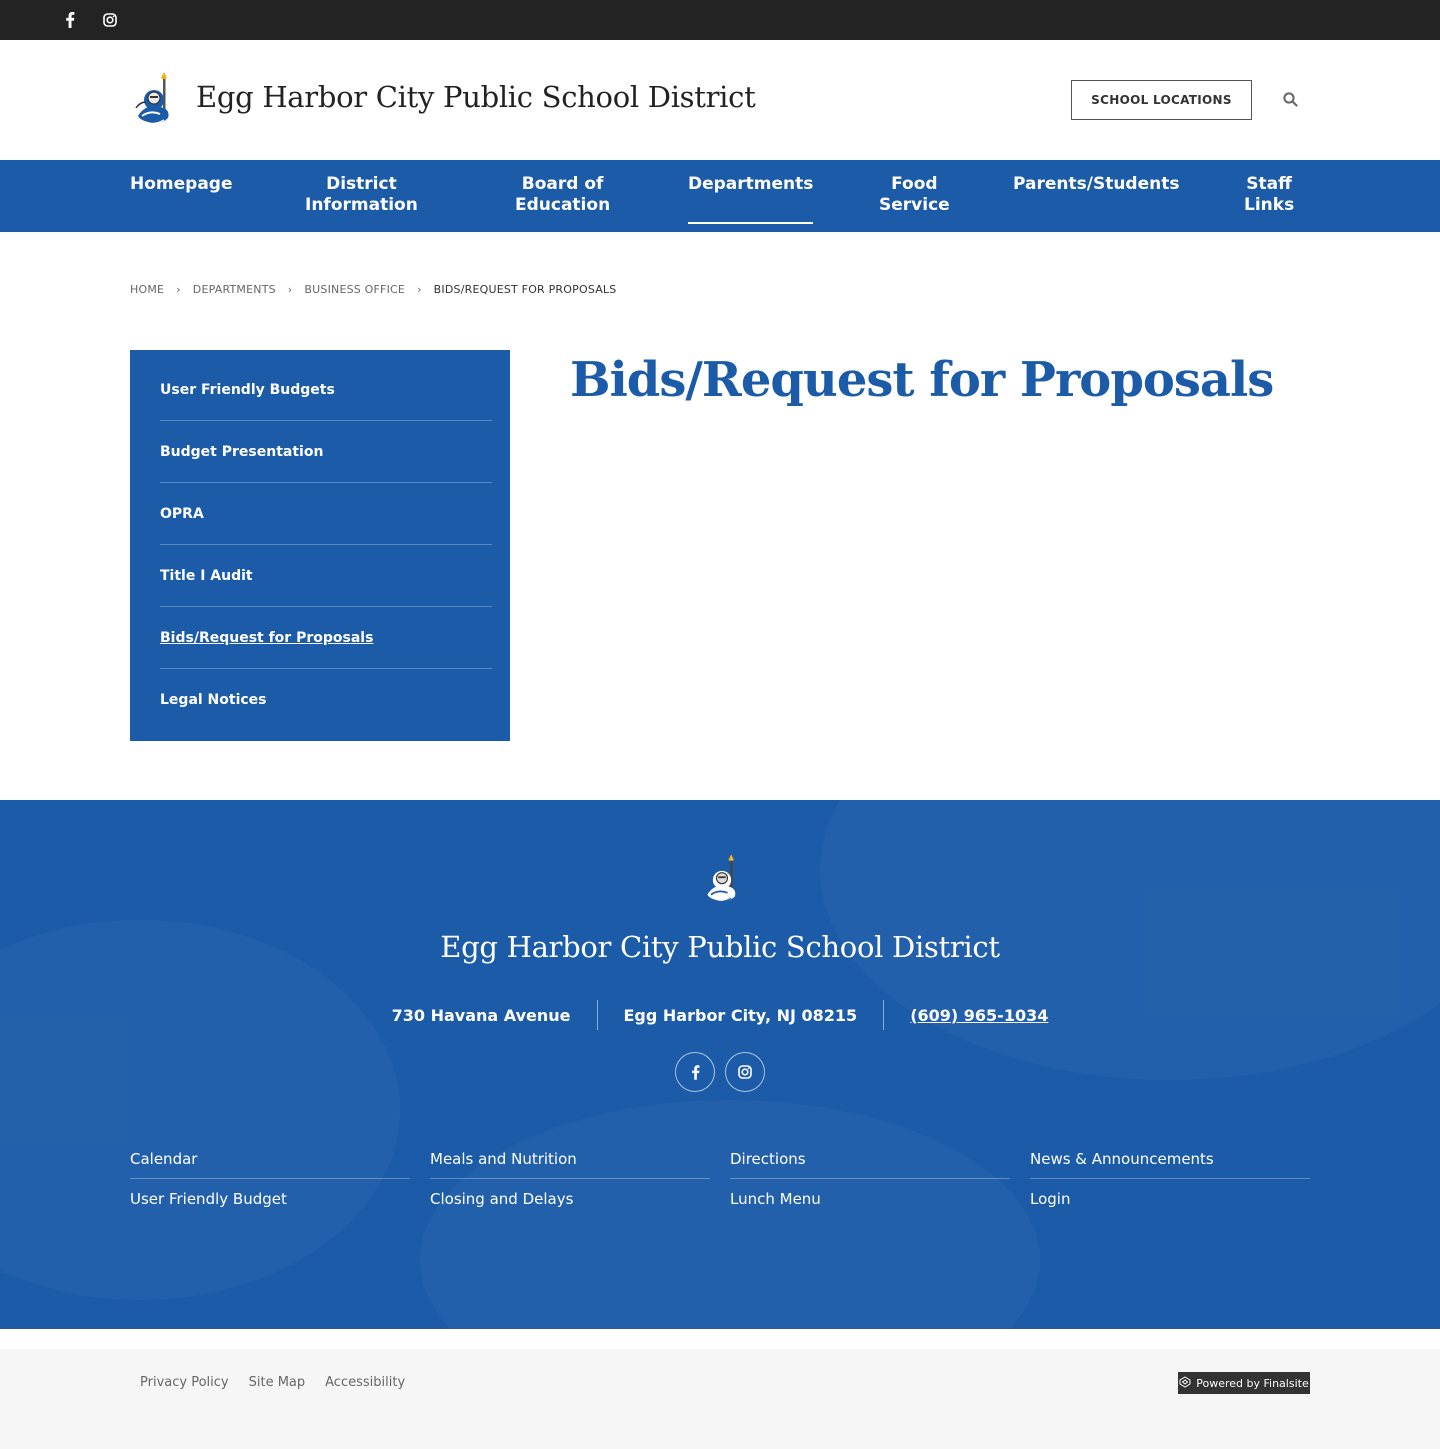  What do you see at coordinates (720, 947) in the screenshot?
I see `footer-title: Egg Harbor City Public School District` at bounding box center [720, 947].